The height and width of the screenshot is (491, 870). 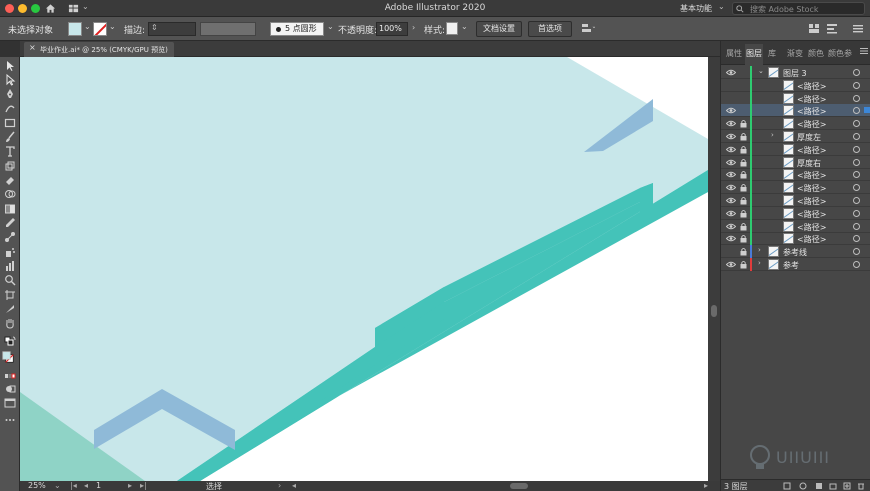 What do you see at coordinates (754, 53) in the screenshot?
I see `tab-layers: 图层` at bounding box center [754, 53].